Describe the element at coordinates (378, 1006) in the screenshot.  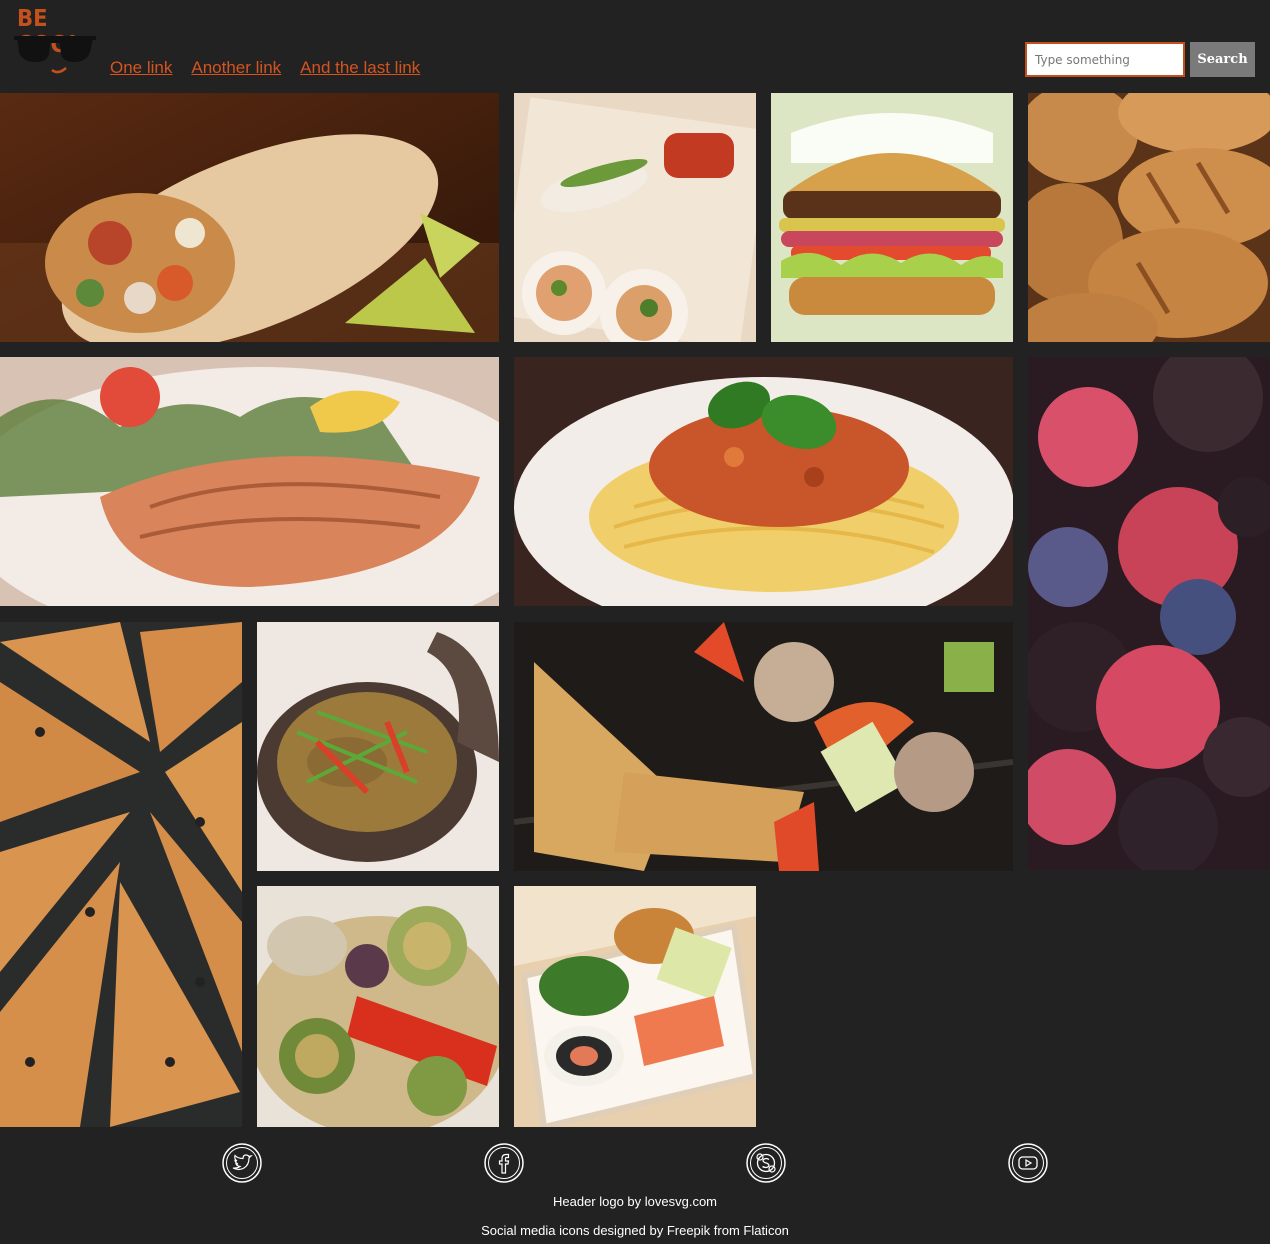
I see `gallery-image-roasted-vegetables` at that location.